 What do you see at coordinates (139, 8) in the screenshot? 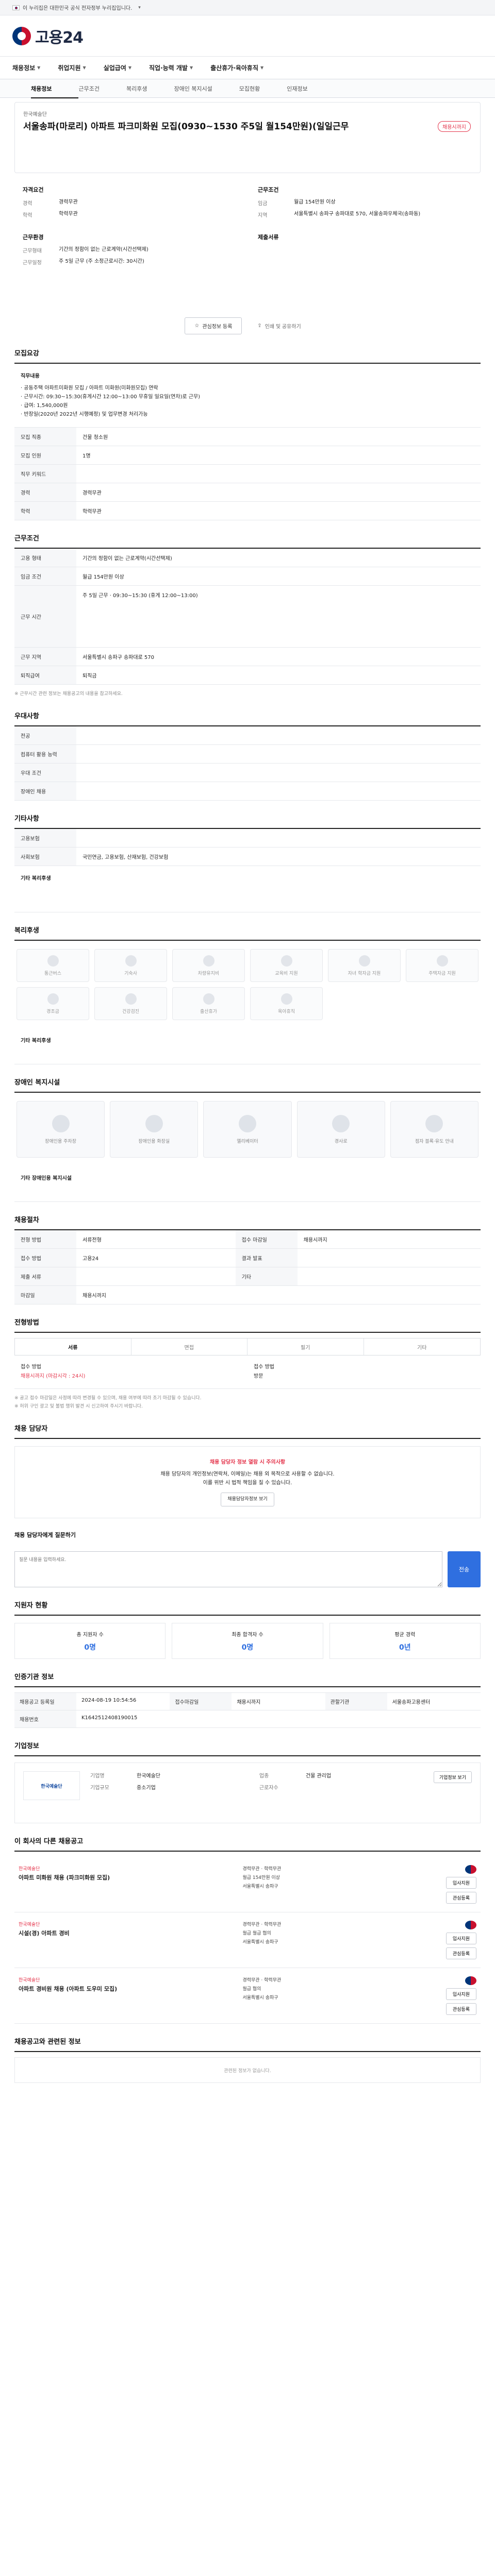
I see `chevron-down-icon: ▾` at bounding box center [139, 8].